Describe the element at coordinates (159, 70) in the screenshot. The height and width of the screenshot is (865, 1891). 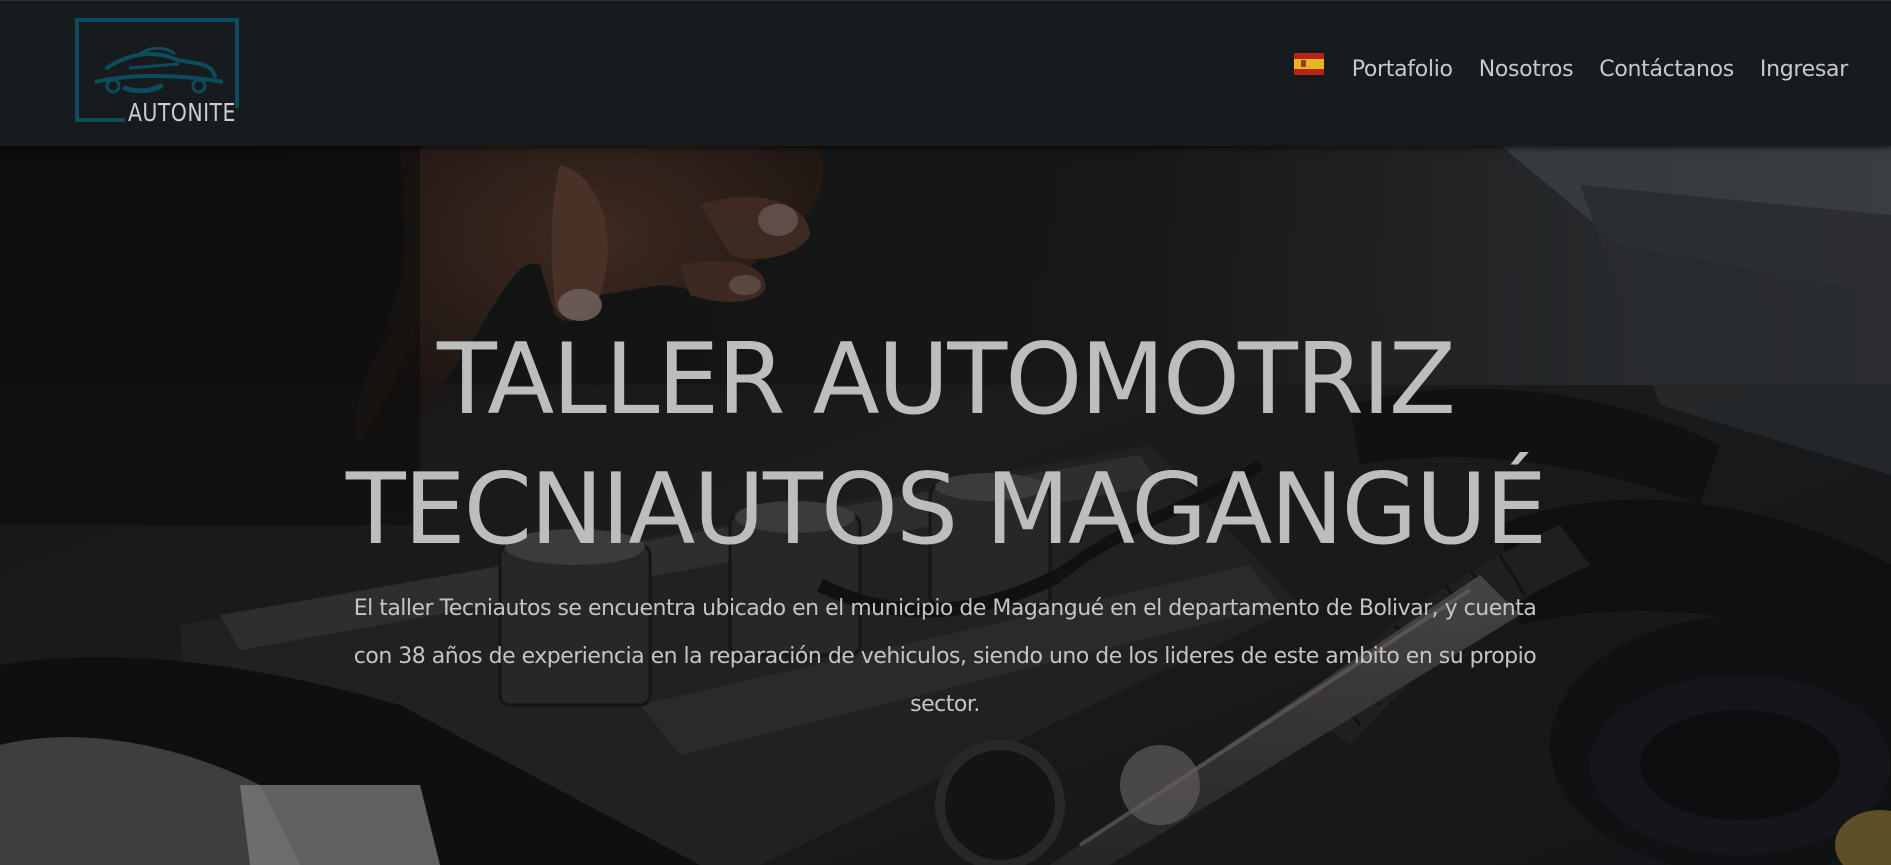
I see `car-logo-icon` at that location.